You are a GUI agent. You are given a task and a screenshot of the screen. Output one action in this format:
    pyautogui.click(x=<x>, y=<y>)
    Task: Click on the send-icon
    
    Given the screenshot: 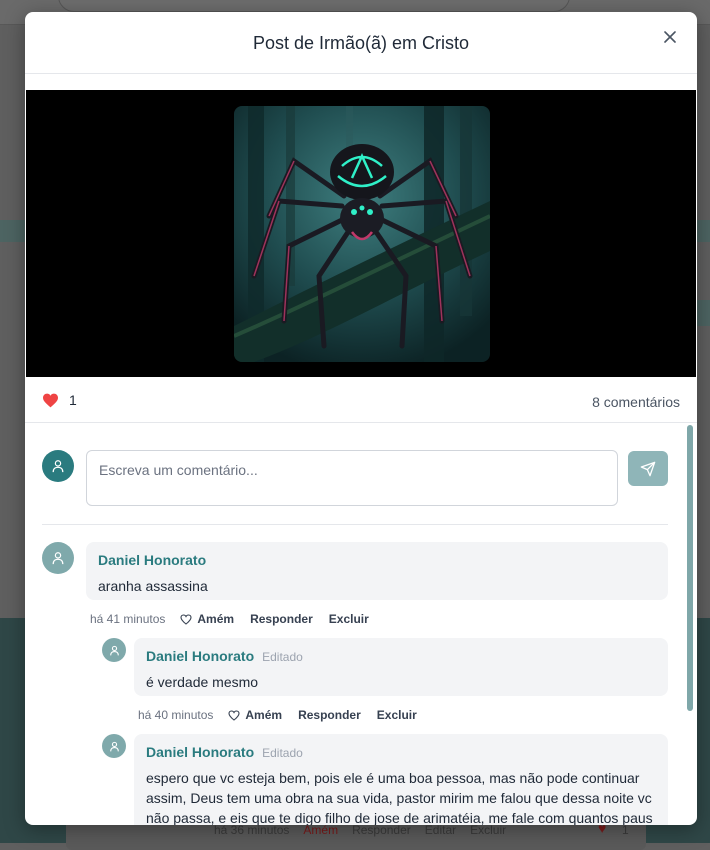 What is the action you would take?
    pyautogui.click(x=648, y=468)
    